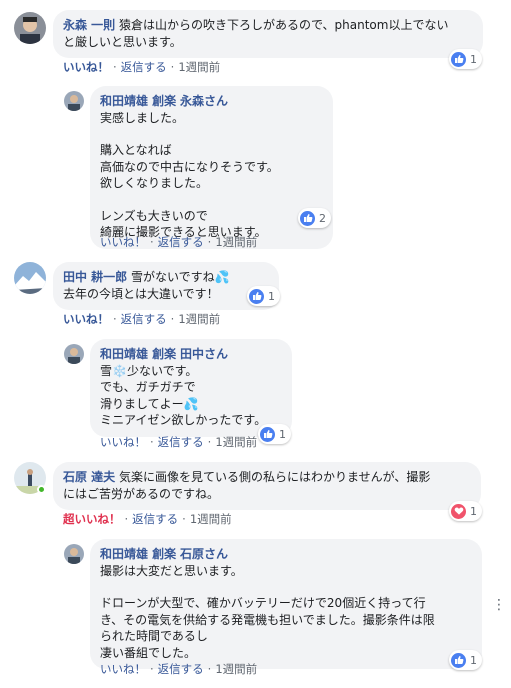 The height and width of the screenshot is (688, 511). What do you see at coordinates (148, 652) in the screenshot?
I see `comment-text: 凄い番組でした。` at bounding box center [148, 652].